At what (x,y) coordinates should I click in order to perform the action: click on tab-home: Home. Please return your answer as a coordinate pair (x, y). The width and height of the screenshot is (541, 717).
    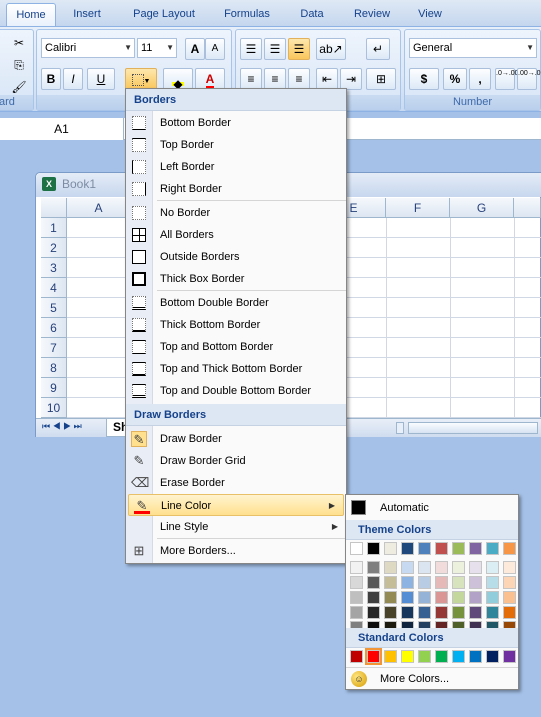
    Looking at the image, I should click on (31, 14).